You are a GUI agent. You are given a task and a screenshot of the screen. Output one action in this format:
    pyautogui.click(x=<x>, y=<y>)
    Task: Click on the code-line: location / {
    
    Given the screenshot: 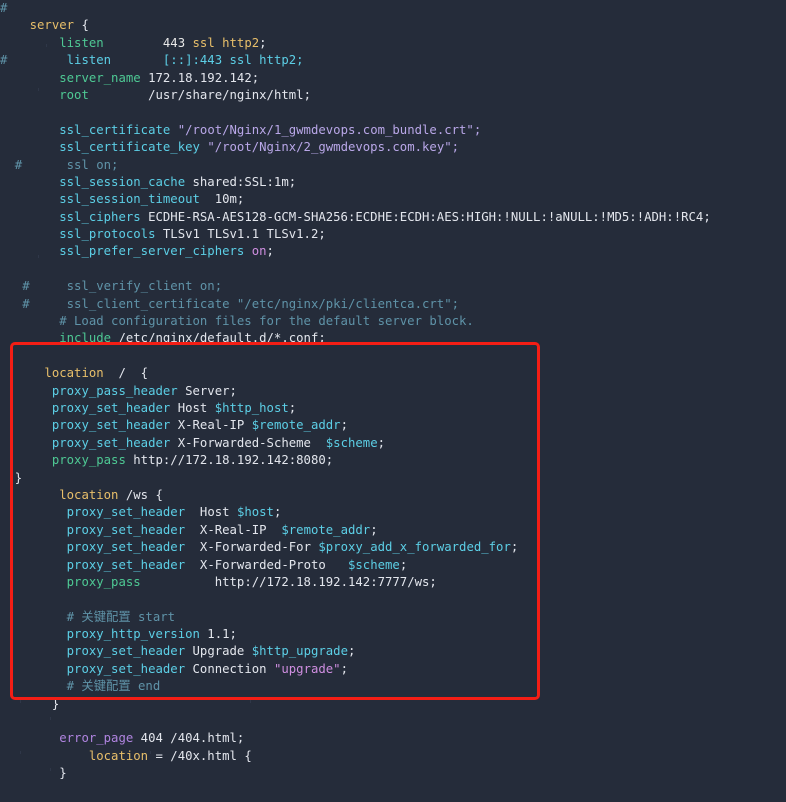 What is the action you would take?
    pyautogui.click(x=393, y=373)
    